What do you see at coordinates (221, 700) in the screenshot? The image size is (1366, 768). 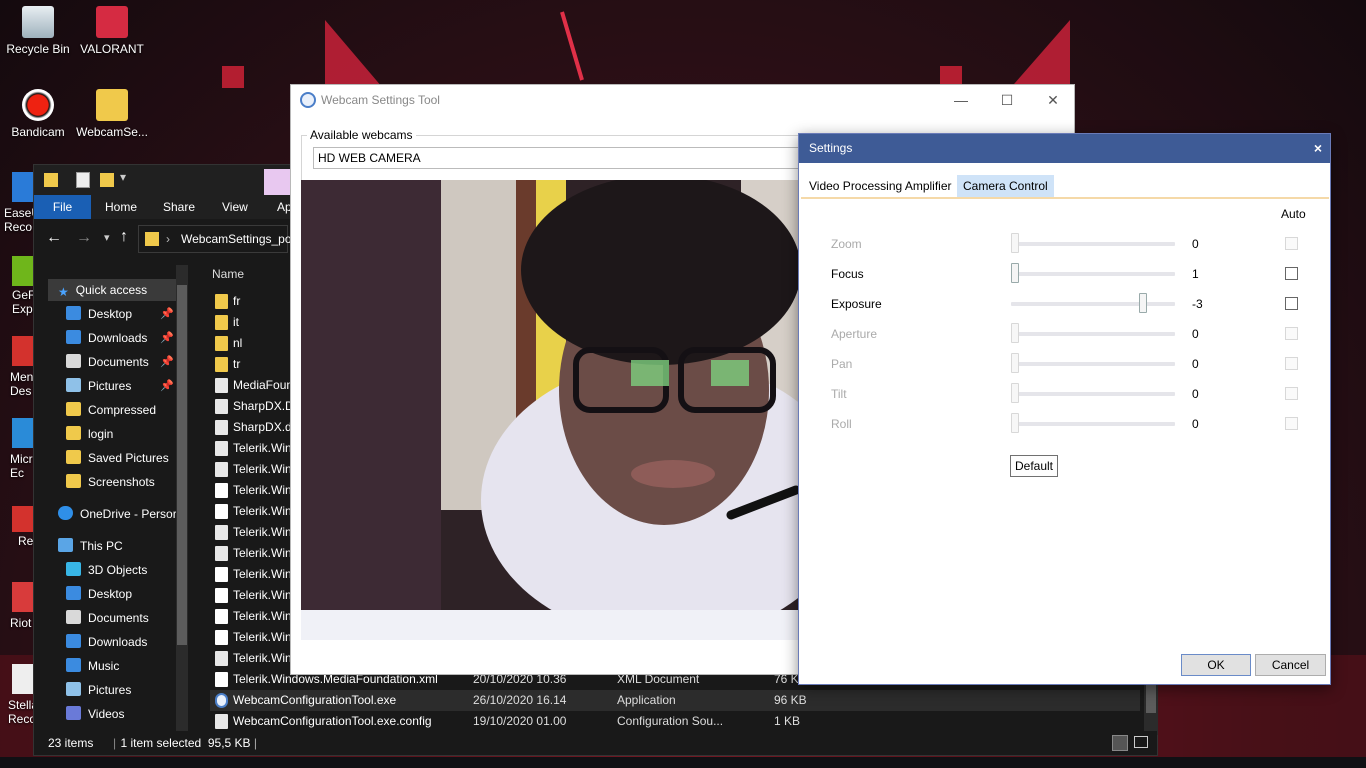 I see `application-icon` at bounding box center [221, 700].